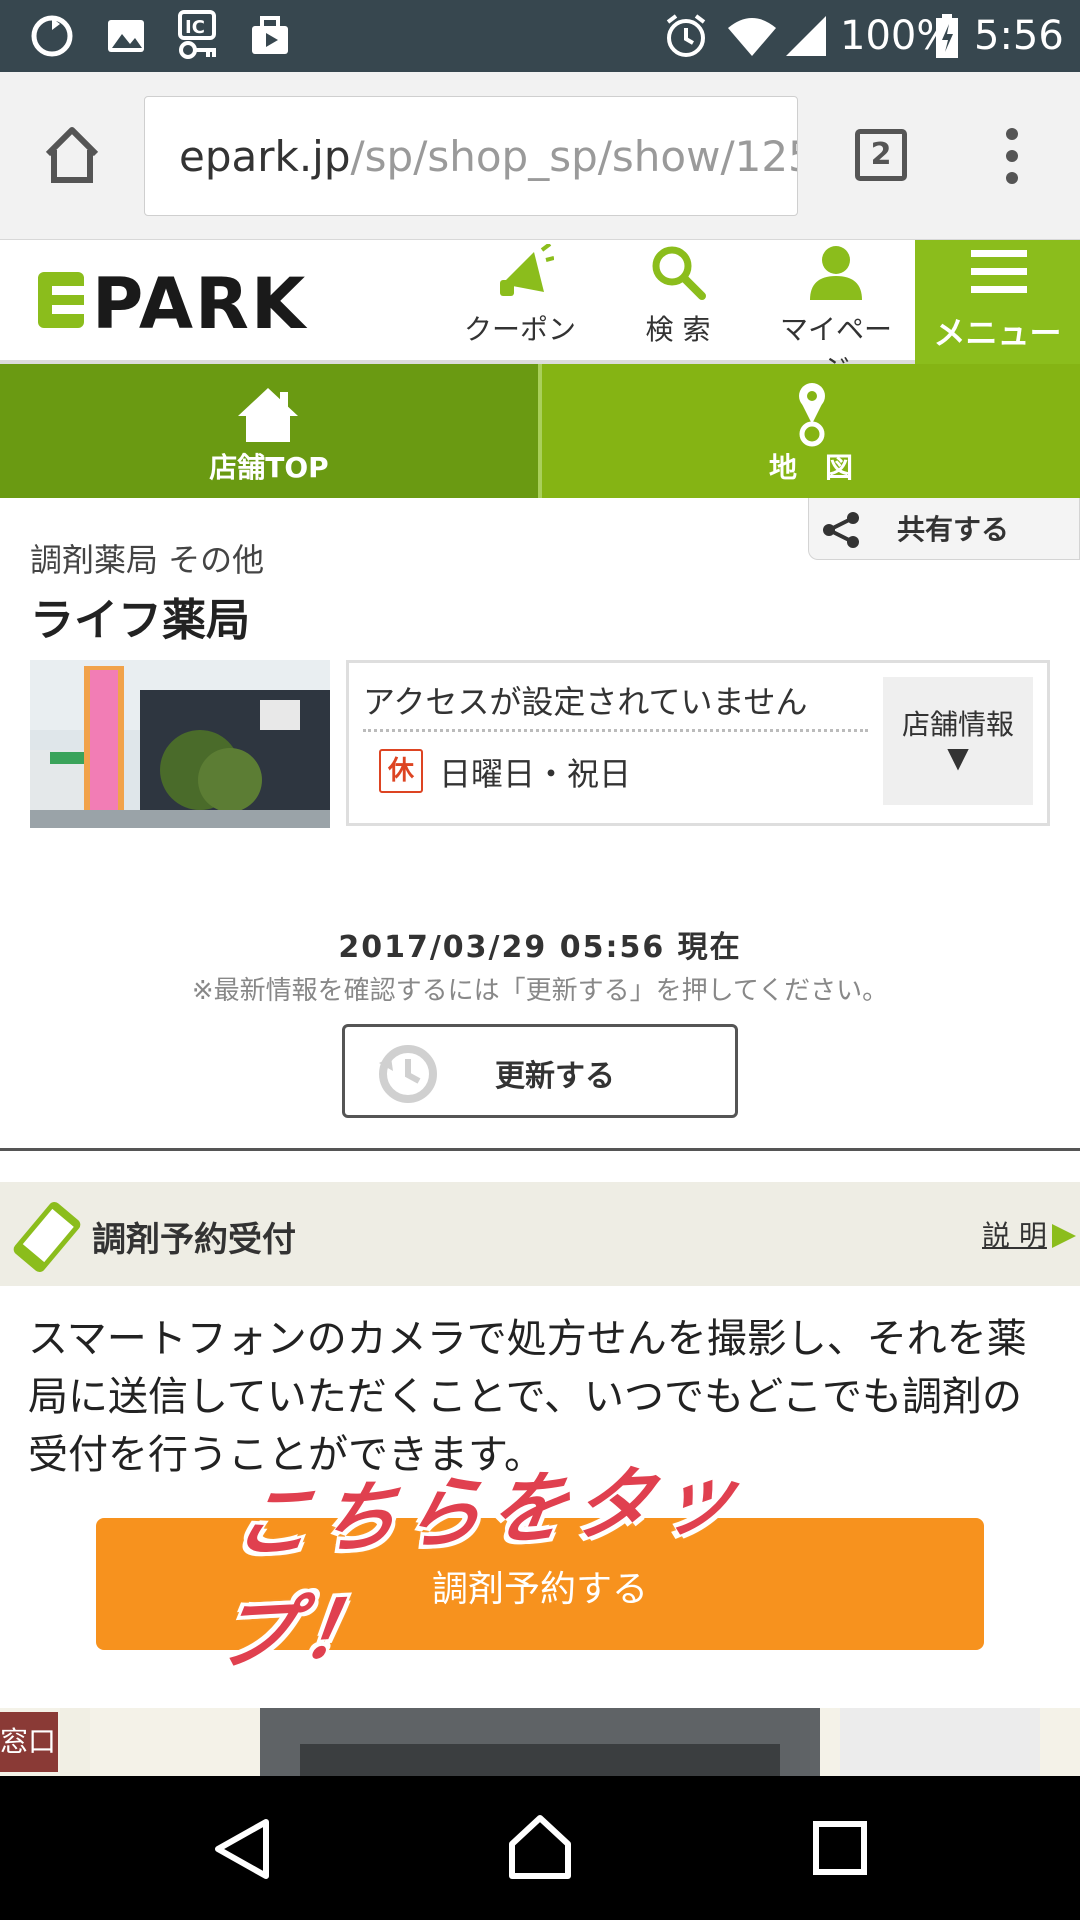  I want to click on tab-map: 地 図, so click(811, 431).